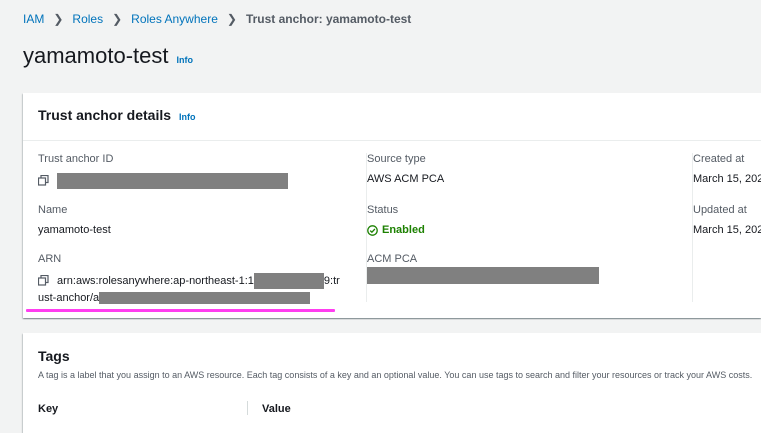 This screenshot has height=433, width=761. Describe the element at coordinates (54, 356) in the screenshot. I see `tags-title: Tags` at that location.